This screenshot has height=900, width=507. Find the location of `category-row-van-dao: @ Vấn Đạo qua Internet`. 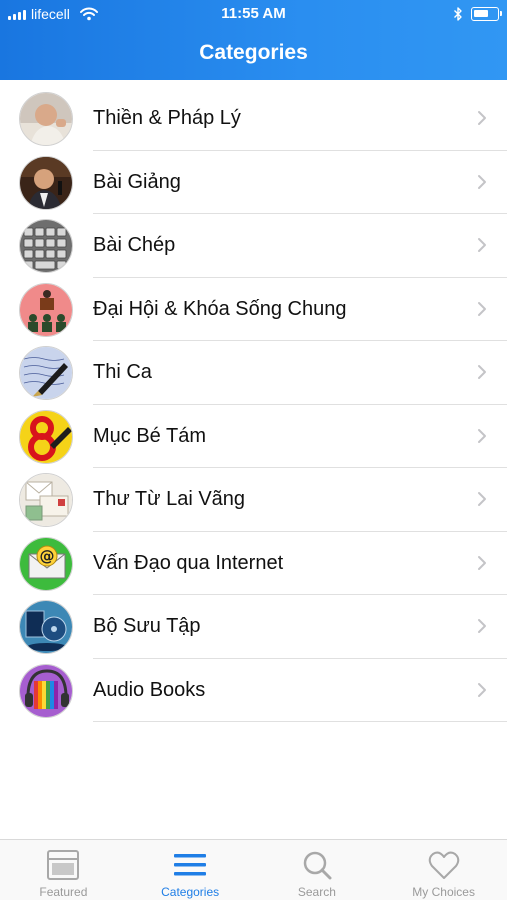

category-row-van-dao: @ Vấn Đạo qua Internet is located at coordinates (253, 563).